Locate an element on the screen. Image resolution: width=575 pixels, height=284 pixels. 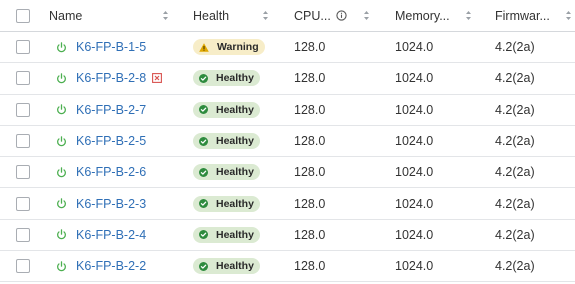
server-name-link: K6-FP-B-2-4 is located at coordinates (111, 235).